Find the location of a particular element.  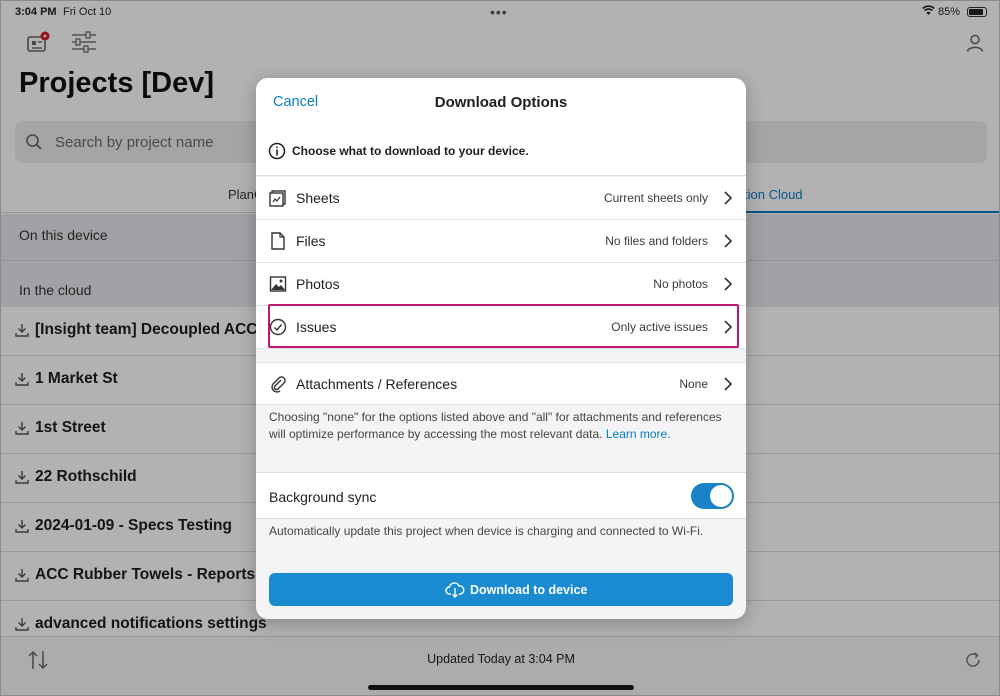

paperclip-icon is located at coordinates (278, 384).